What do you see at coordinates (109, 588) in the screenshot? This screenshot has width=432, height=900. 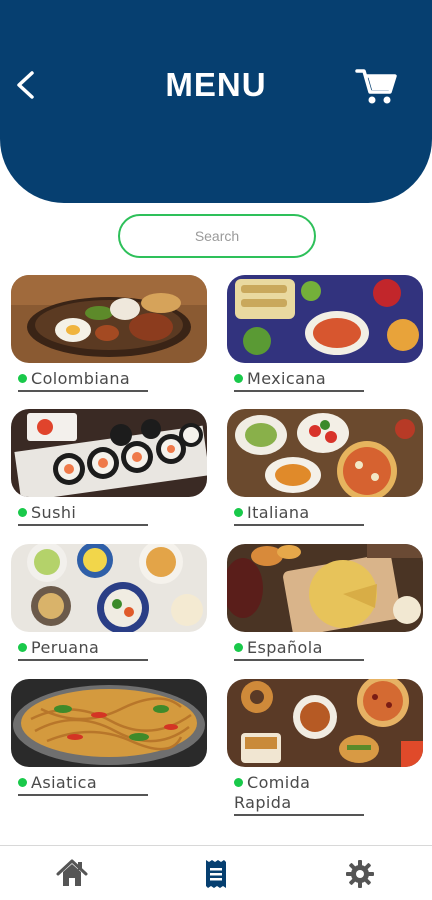 I see `peruana-photo` at bounding box center [109, 588].